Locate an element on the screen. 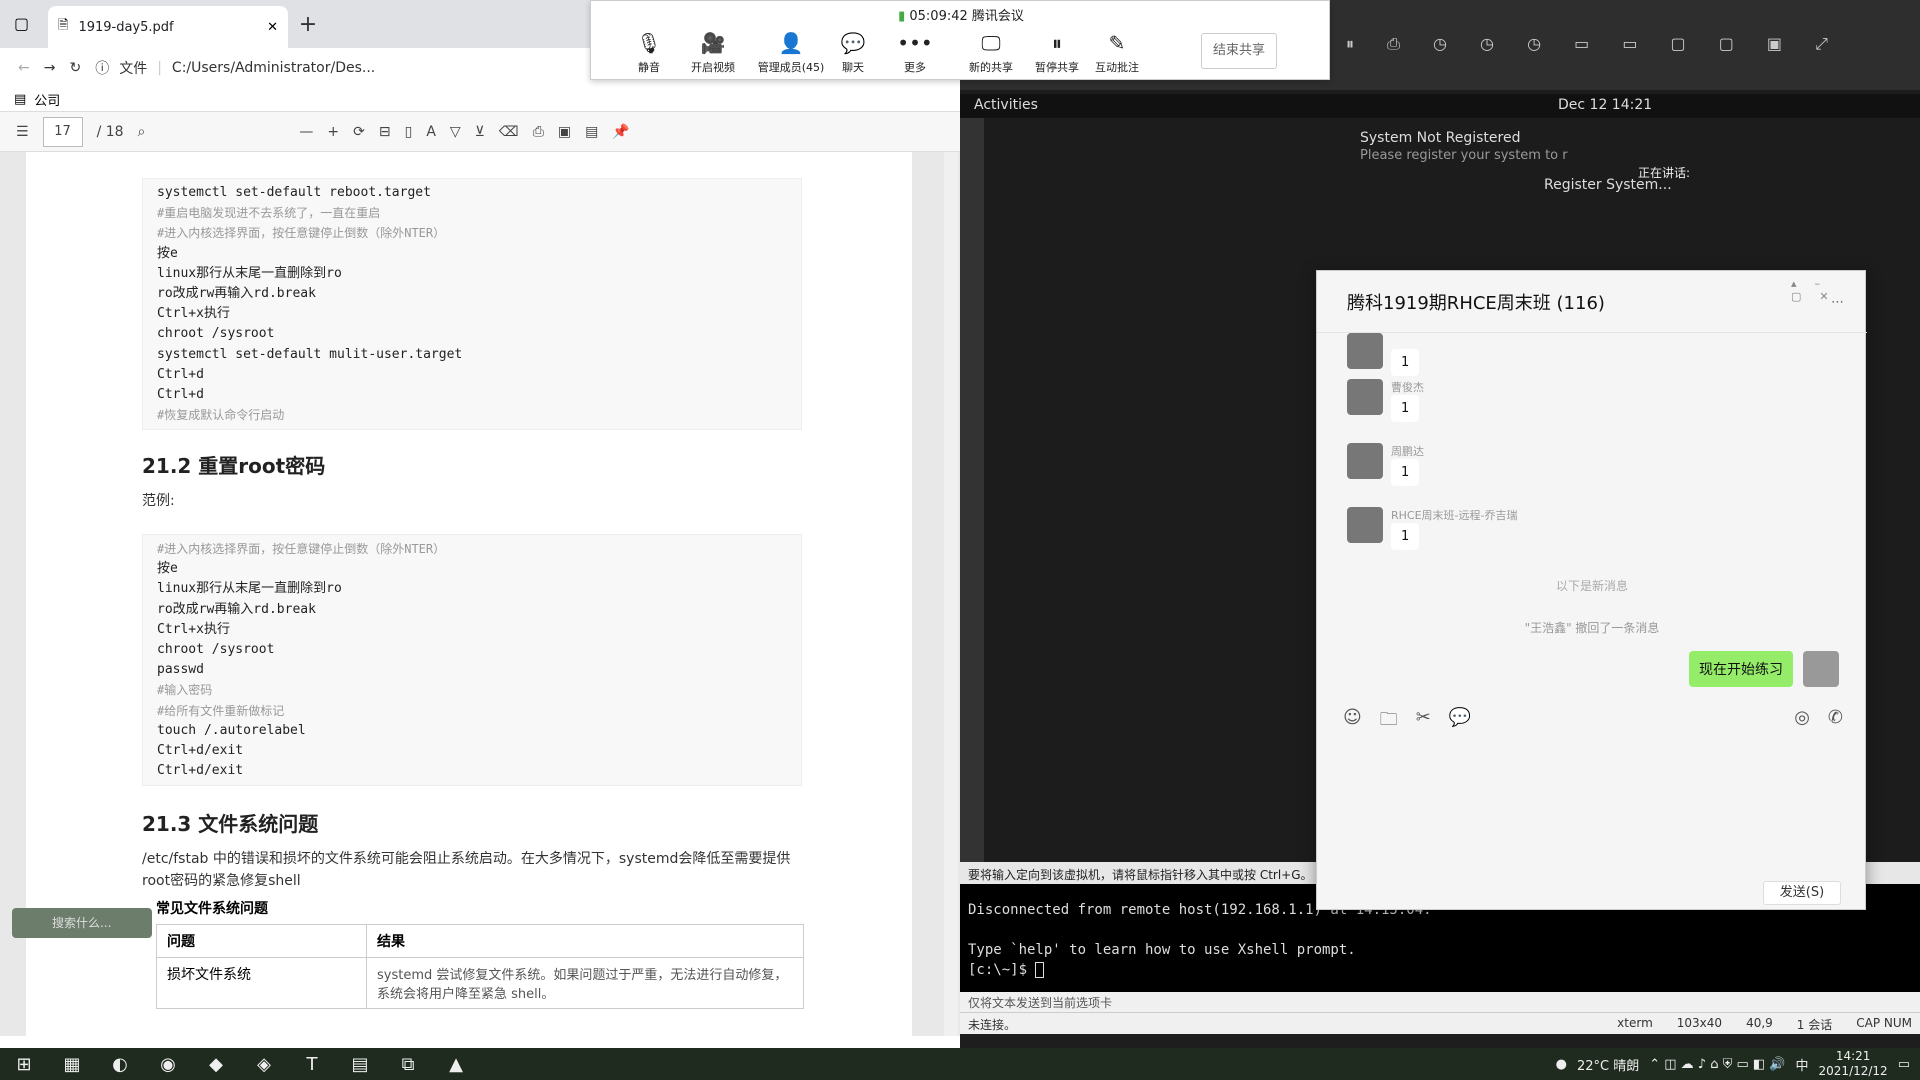 The height and width of the screenshot is (1080, 1920). emoji-icon: ☺ is located at coordinates (1352, 722).